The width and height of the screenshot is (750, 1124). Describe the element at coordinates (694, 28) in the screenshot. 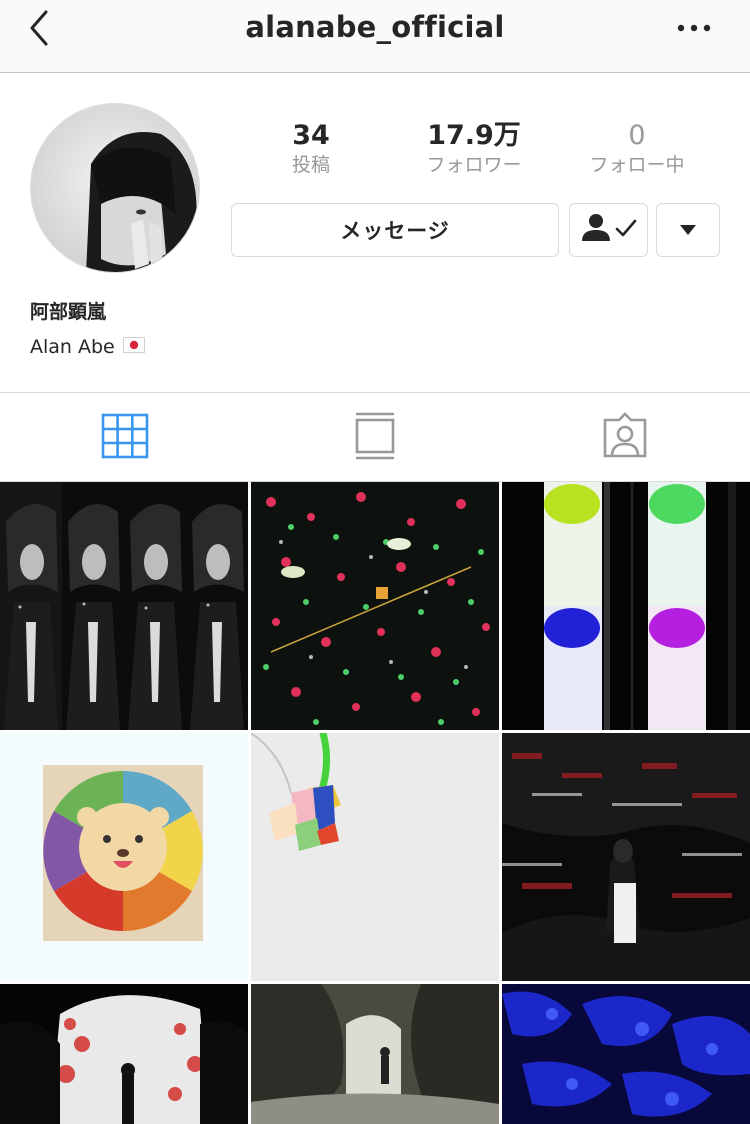

I see `more-options-icon` at that location.